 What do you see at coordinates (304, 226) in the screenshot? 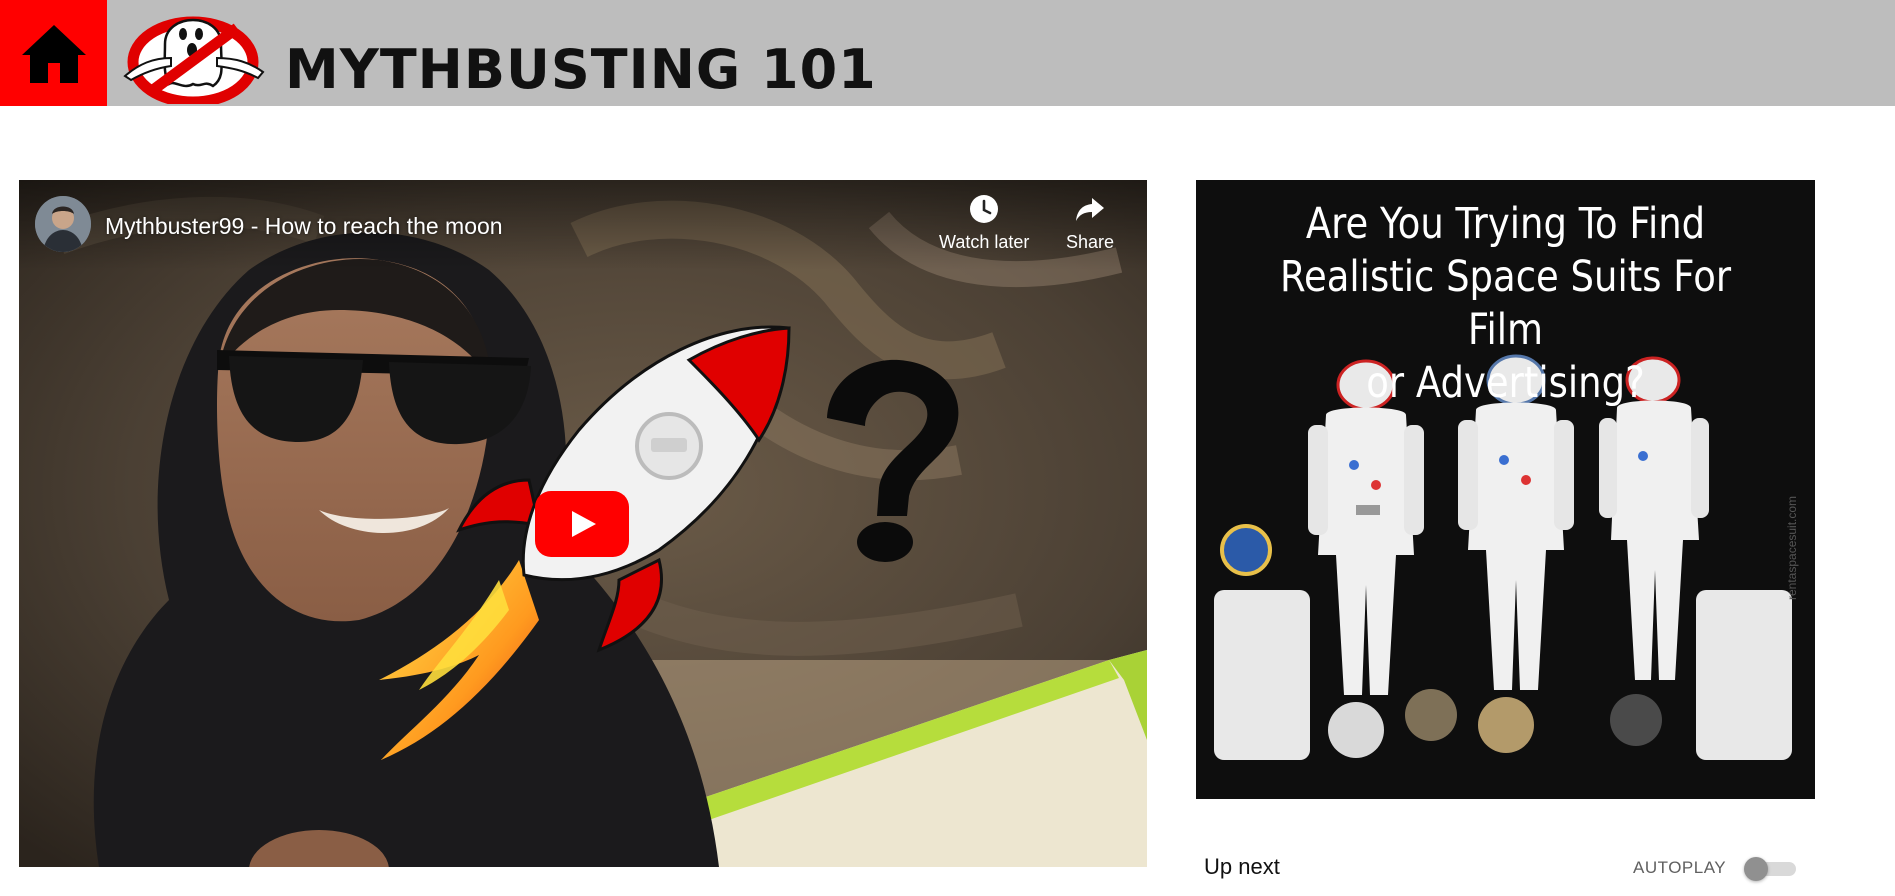
I see `video-title: Mythbuster99 - How to reach the moon` at bounding box center [304, 226].